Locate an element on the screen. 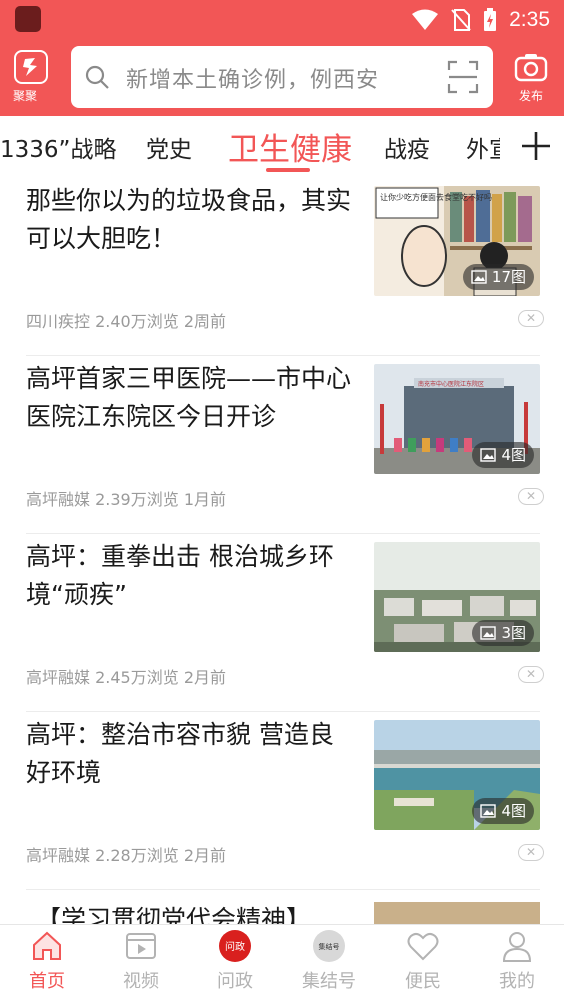 The width and height of the screenshot is (564, 1003). tab-epidemic: 战疫 is located at coordinates (407, 147).